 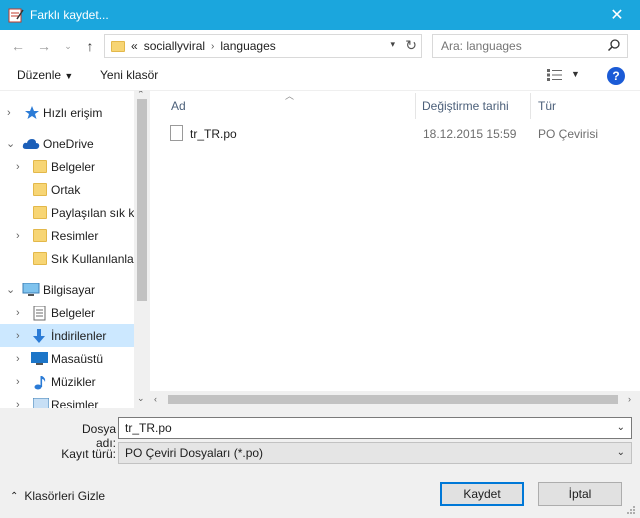 I want to click on hide-folders-toggle: ⌃ Klasörleri Gizle, so click(x=57, y=496).